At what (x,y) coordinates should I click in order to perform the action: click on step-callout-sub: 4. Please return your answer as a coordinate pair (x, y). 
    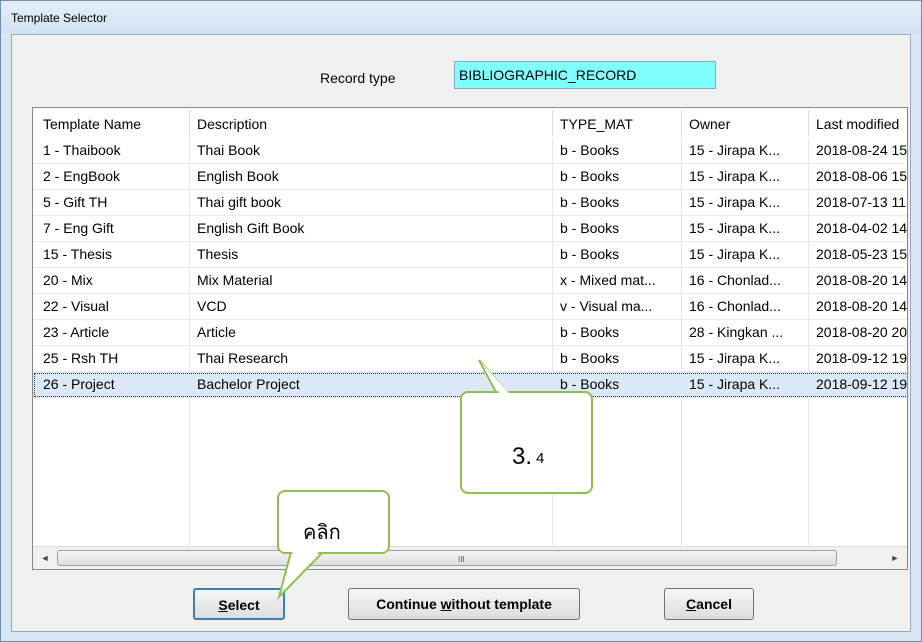
    Looking at the image, I should click on (540, 458).